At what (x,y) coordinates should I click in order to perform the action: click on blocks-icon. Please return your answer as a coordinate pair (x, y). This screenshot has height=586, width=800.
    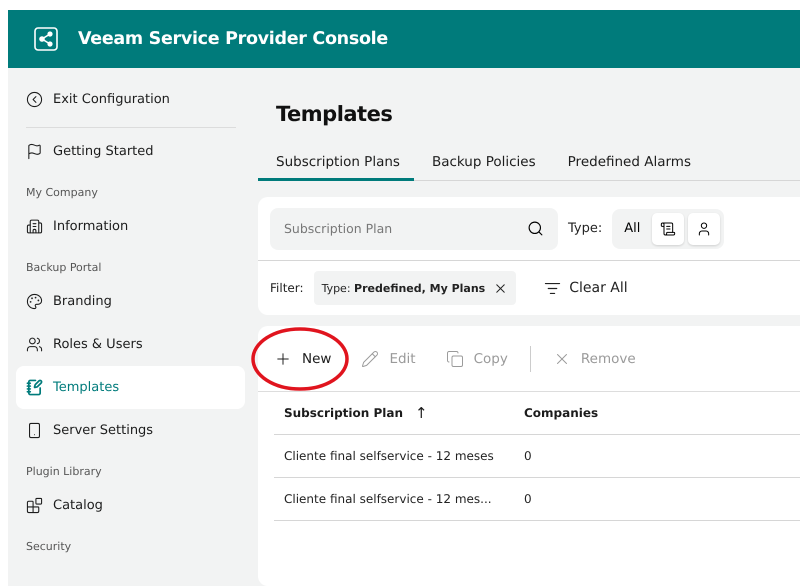
    Looking at the image, I should click on (34, 505).